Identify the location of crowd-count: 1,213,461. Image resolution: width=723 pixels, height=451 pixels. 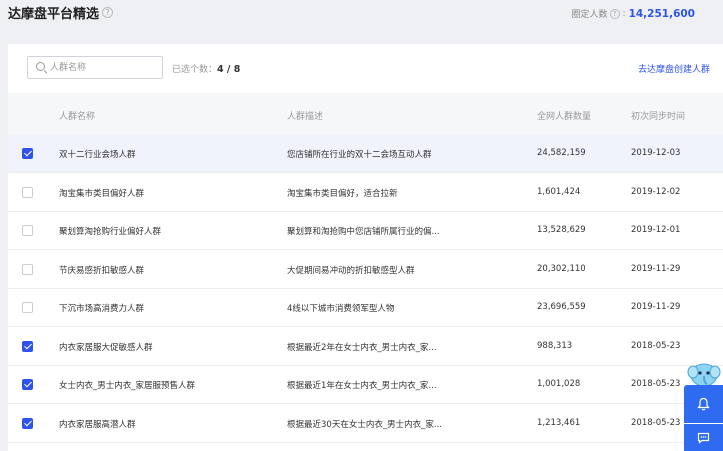
(559, 422).